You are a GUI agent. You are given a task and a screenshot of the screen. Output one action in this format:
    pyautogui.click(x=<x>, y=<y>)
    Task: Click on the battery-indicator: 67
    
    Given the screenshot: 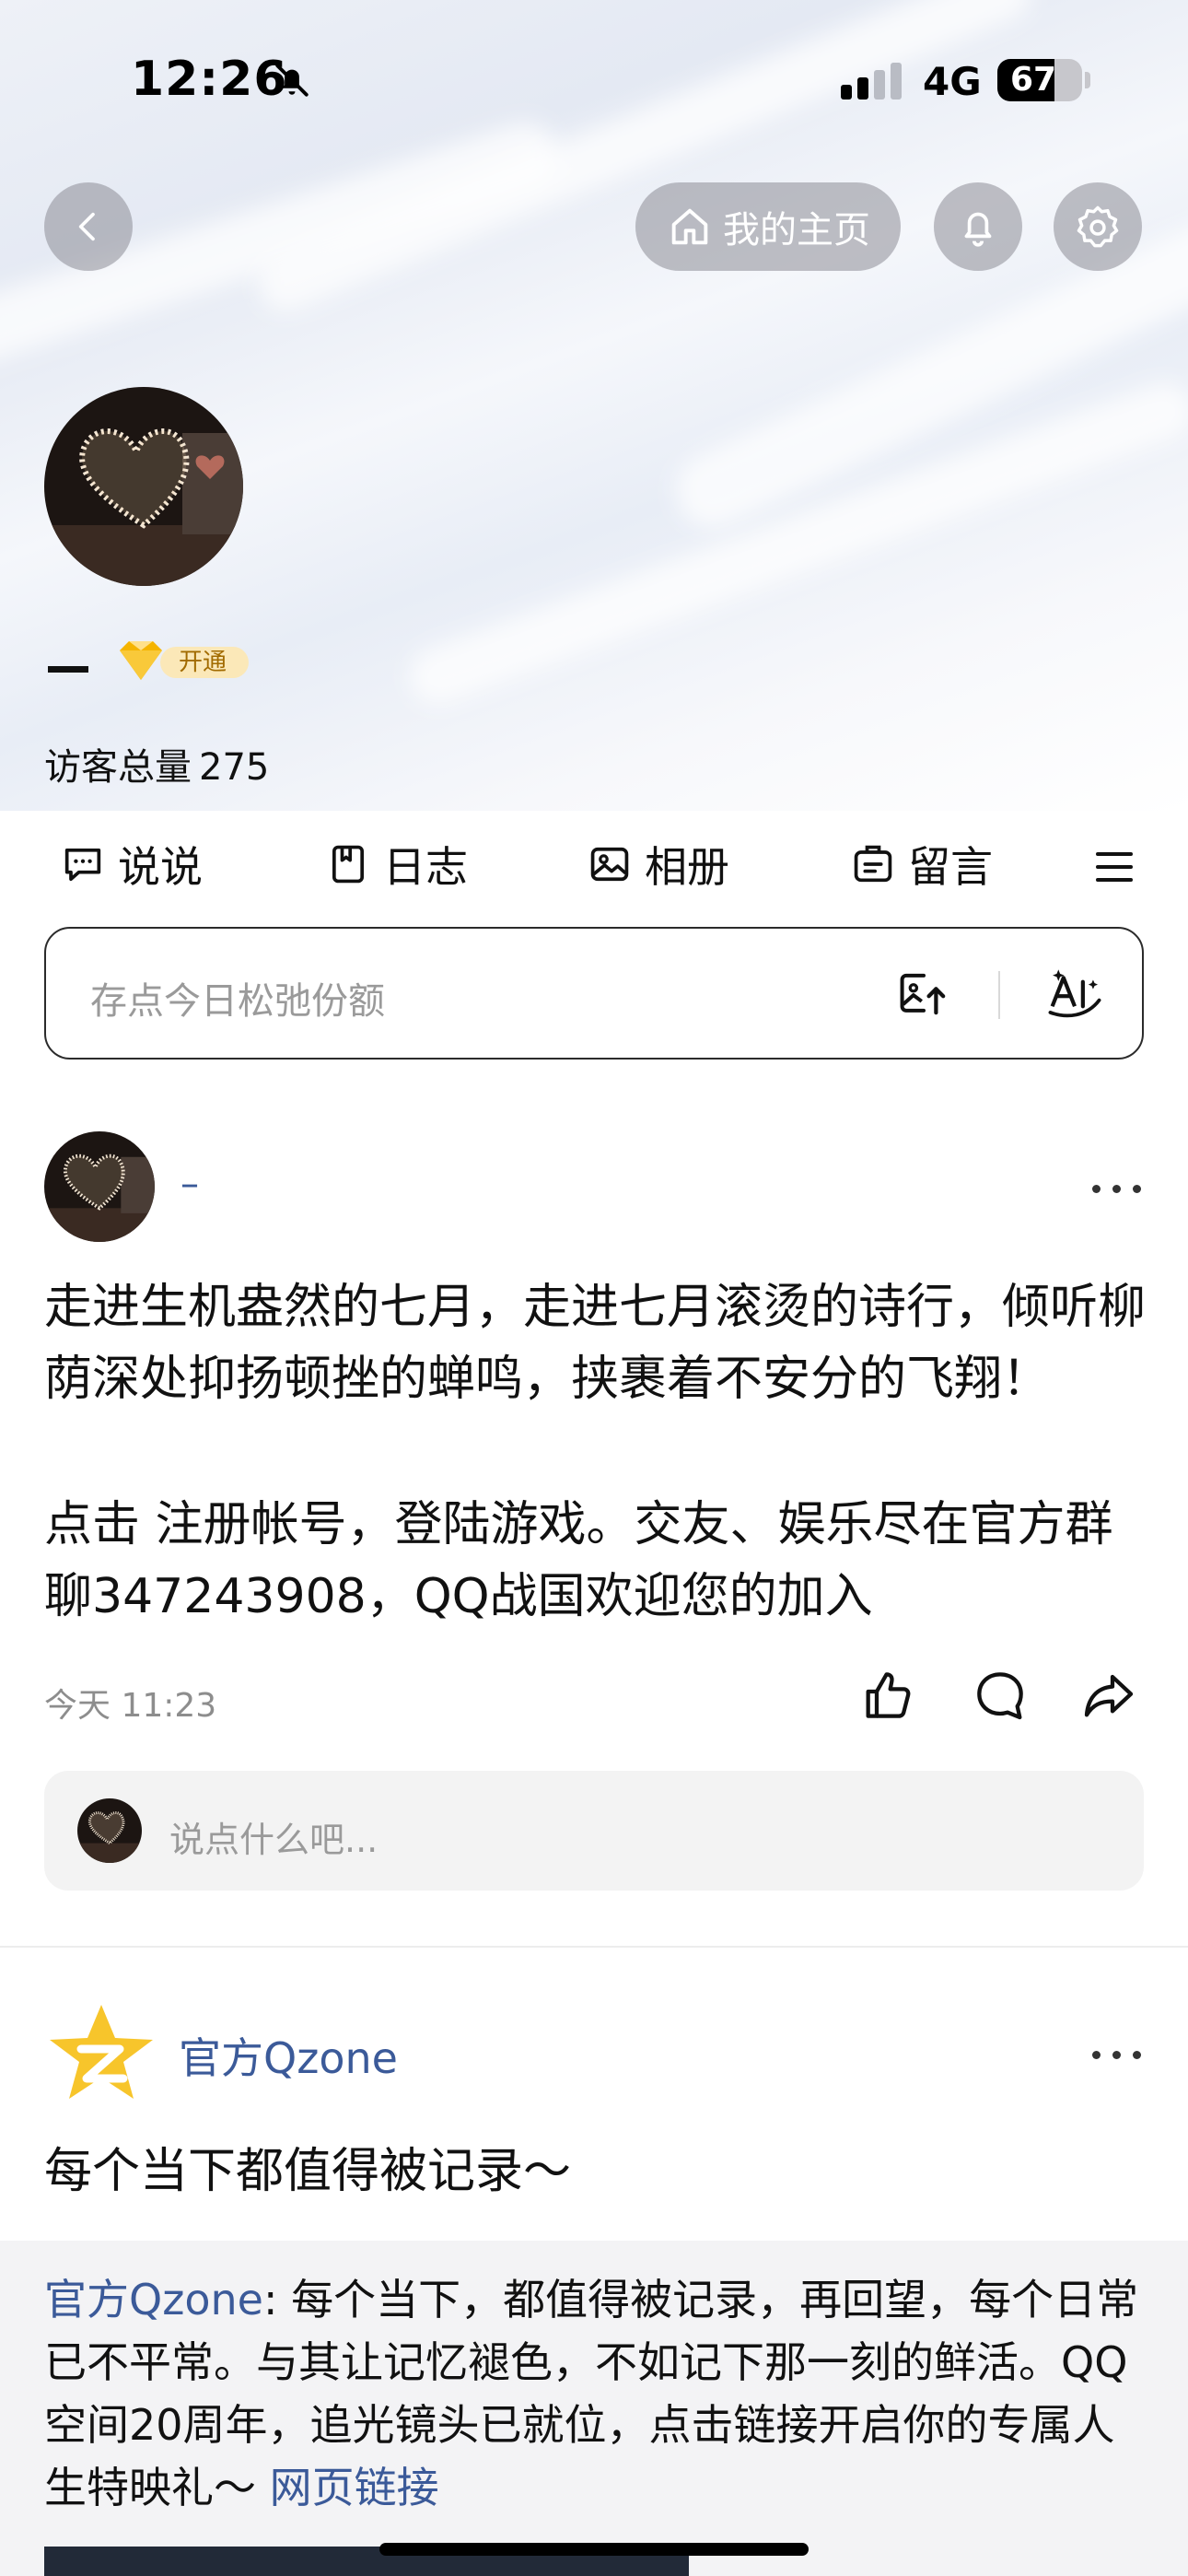 What is the action you would take?
    pyautogui.click(x=1039, y=80)
    